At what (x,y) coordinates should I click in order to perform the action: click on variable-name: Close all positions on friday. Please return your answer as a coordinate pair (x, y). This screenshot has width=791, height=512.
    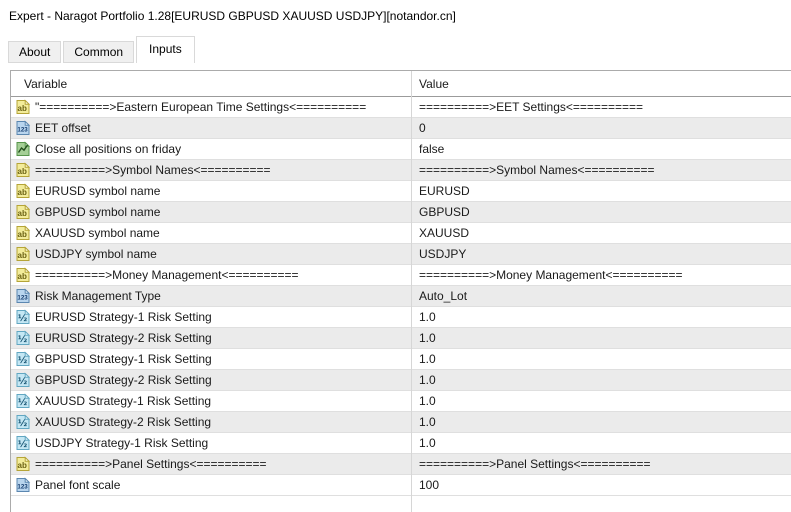
    Looking at the image, I should click on (108, 149).